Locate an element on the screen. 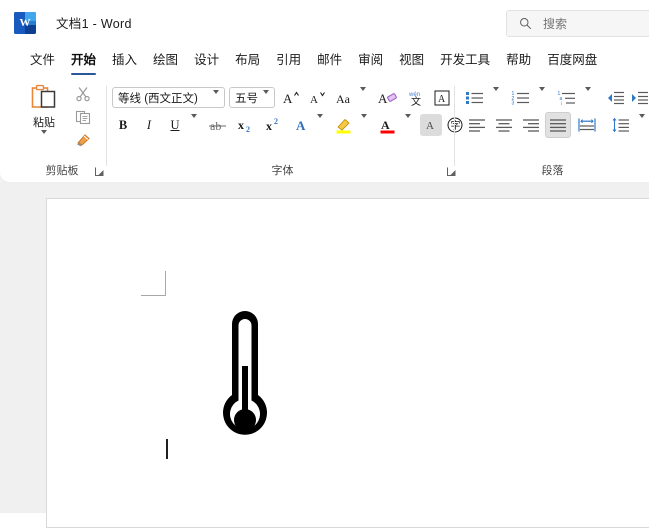 This screenshot has height=528, width=649. underline-dropdown-button is located at coordinates (194, 125).